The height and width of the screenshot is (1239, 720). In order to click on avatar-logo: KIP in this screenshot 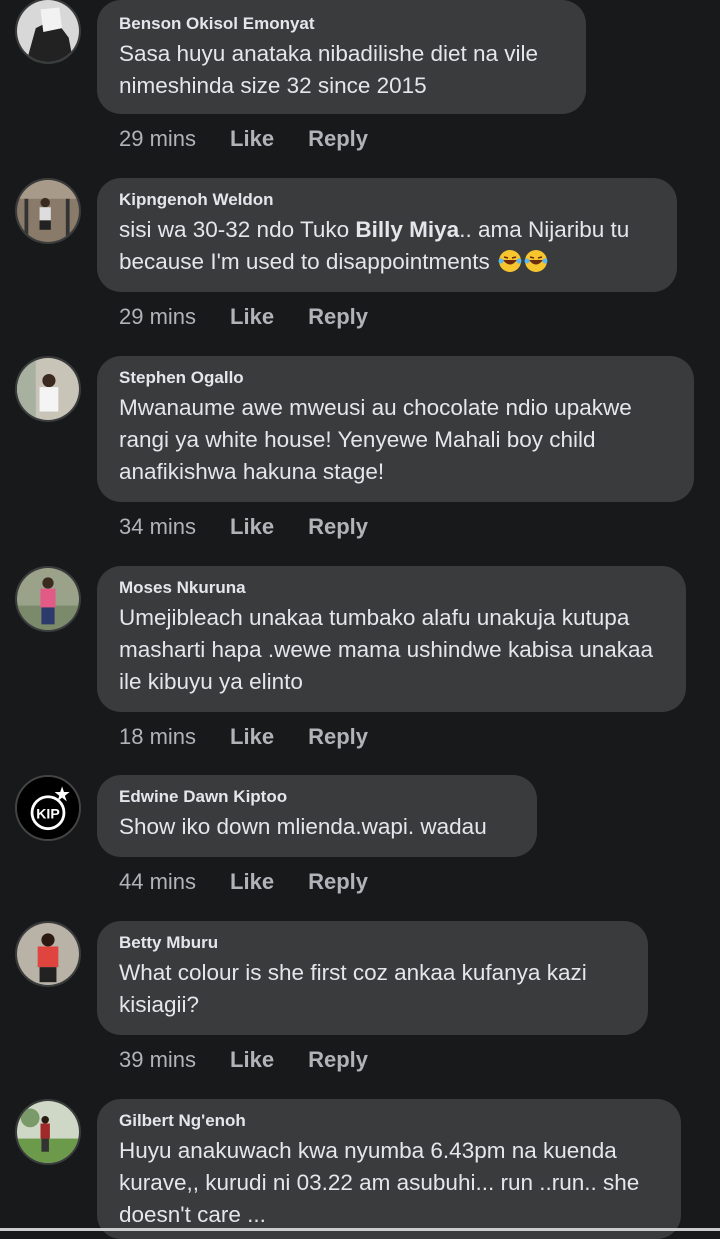, I will do `click(48, 808)`.